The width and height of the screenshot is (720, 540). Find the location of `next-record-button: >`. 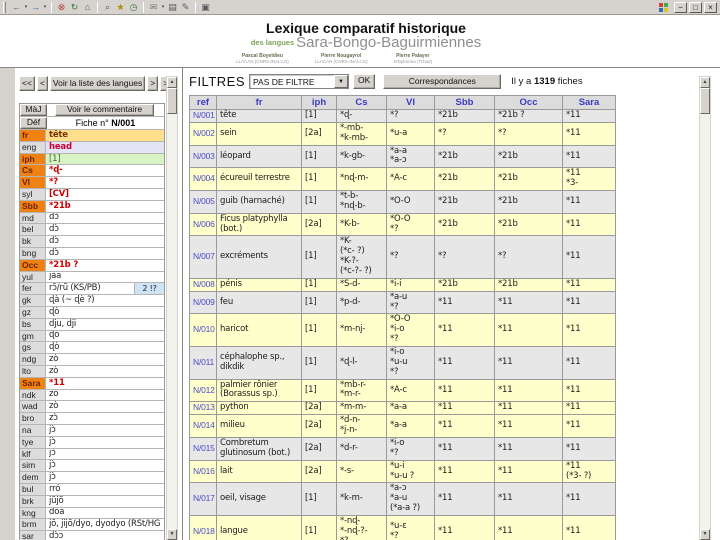

next-record-button: > is located at coordinates (153, 83).